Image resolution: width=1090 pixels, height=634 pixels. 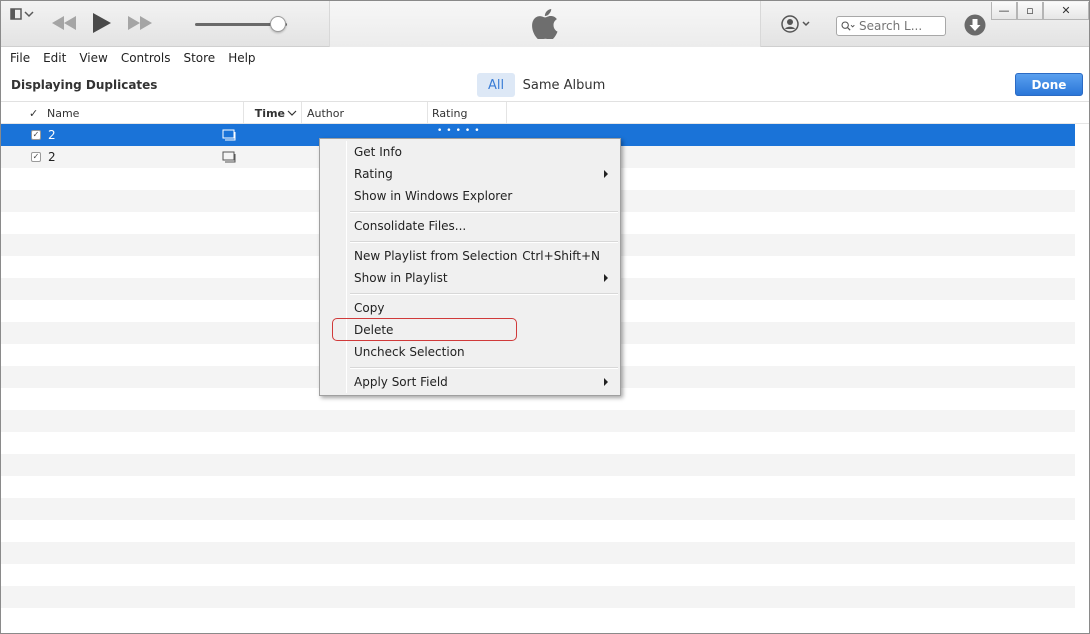 What do you see at coordinates (241, 58) in the screenshot?
I see `menu-help: Help` at bounding box center [241, 58].